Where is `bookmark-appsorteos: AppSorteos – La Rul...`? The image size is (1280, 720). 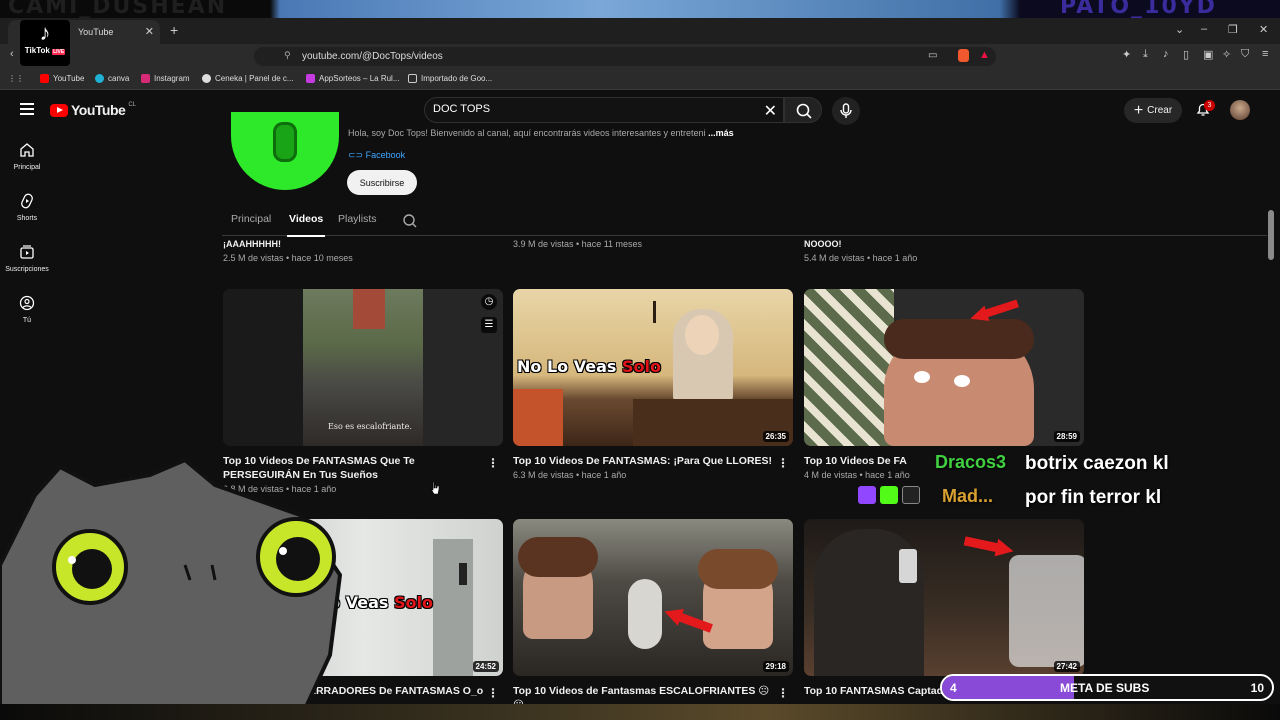
bookmark-appsorteos: AppSorteos – La Rul... is located at coordinates (353, 78).